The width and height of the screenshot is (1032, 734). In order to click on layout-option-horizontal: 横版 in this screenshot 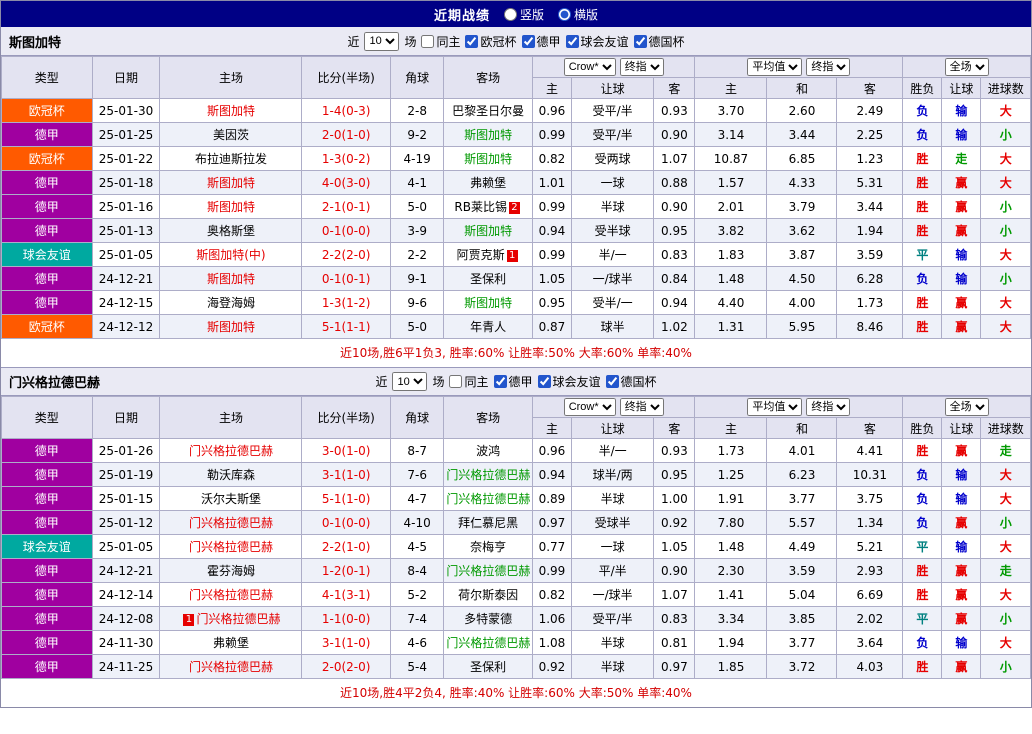, I will do `click(578, 14)`.